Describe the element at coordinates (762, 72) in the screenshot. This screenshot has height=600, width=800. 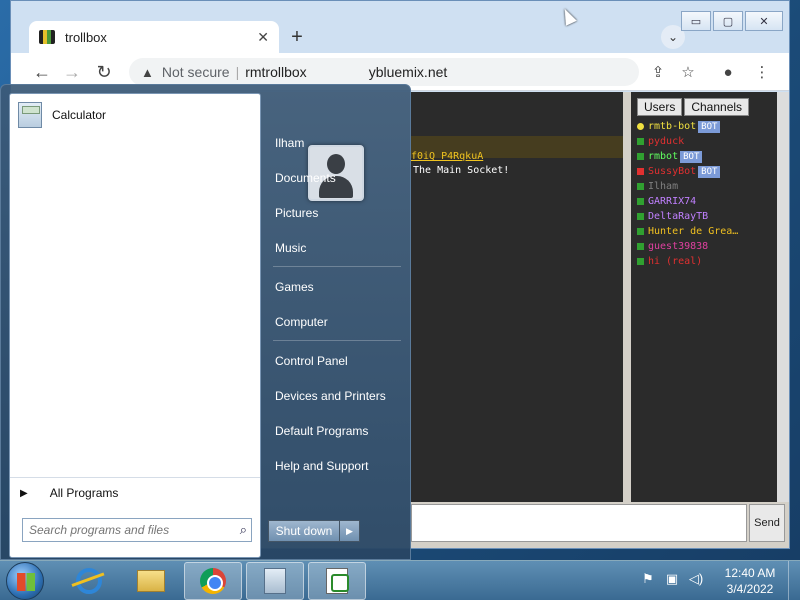
I see `menu-icon: ⋮` at that location.